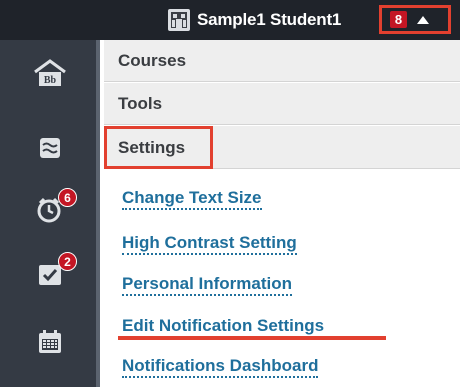 The image size is (460, 387). I want to click on grades-badge: 2, so click(67, 261).